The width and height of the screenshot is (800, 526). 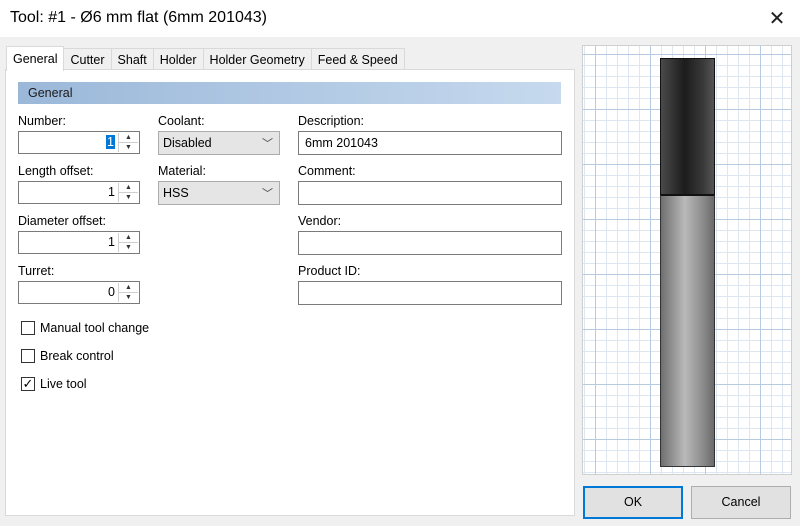 What do you see at coordinates (28, 384) in the screenshot?
I see `check-icon: ✓` at bounding box center [28, 384].